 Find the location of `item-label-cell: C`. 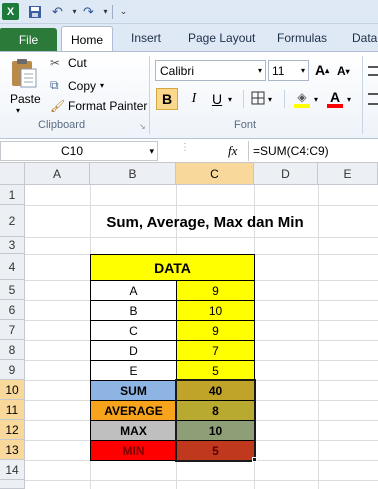

item-label-cell: C is located at coordinates (133, 330).